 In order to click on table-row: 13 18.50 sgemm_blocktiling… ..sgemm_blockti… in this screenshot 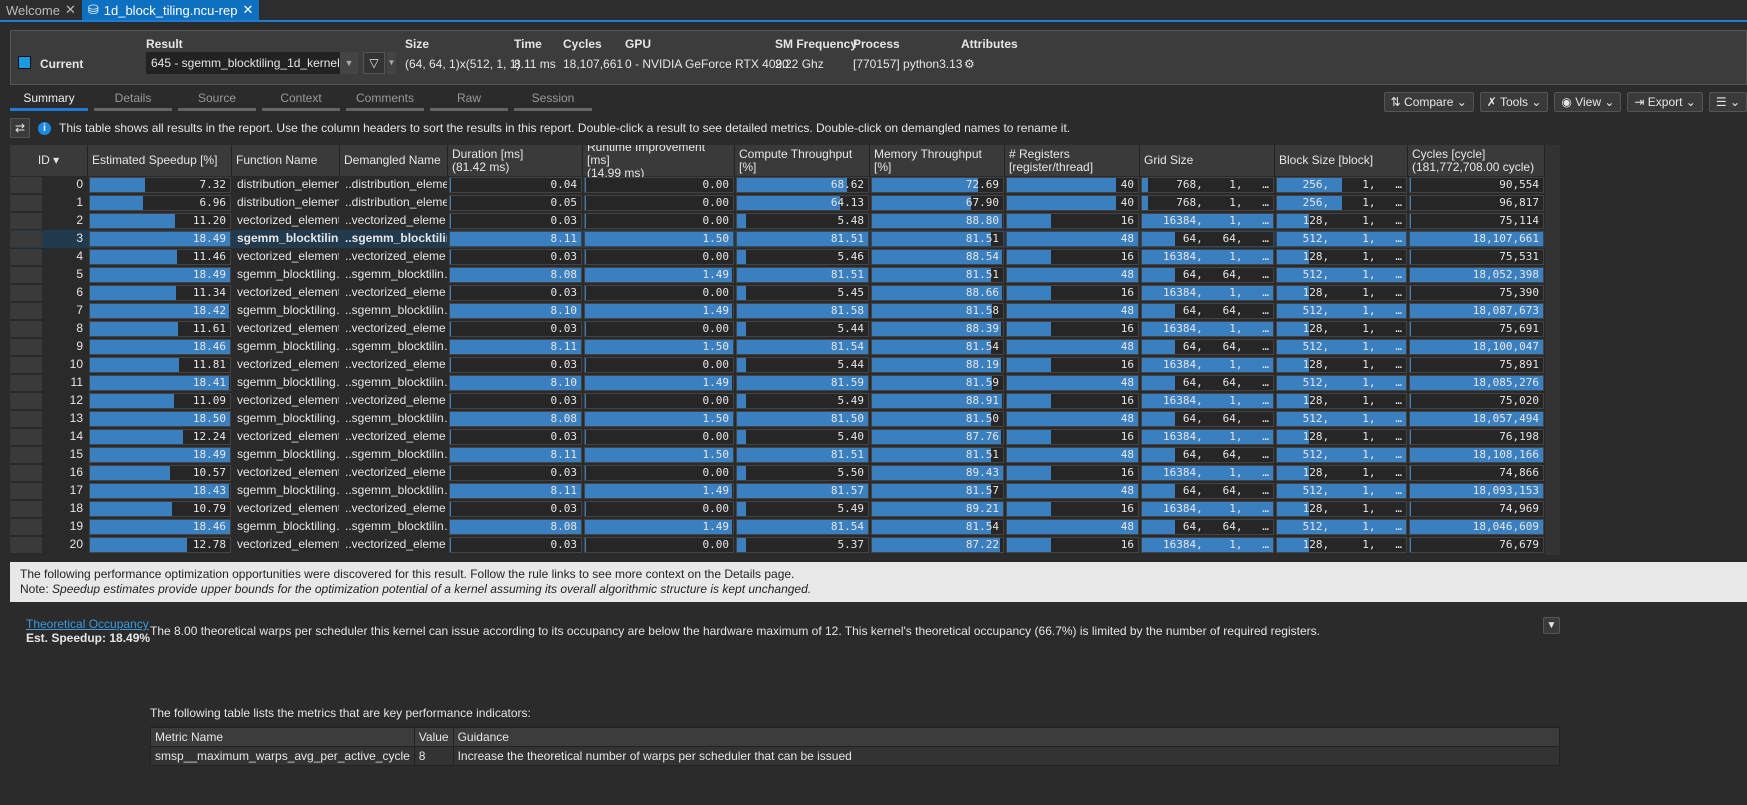, I will do `click(777, 419)`.